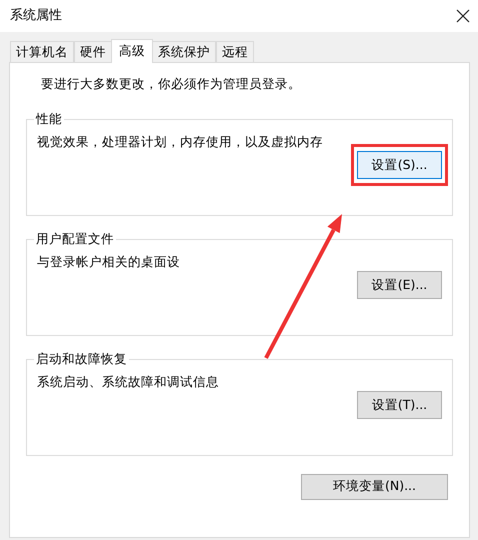  Describe the element at coordinates (42, 51) in the screenshot. I see `tab: 计算机名` at that location.